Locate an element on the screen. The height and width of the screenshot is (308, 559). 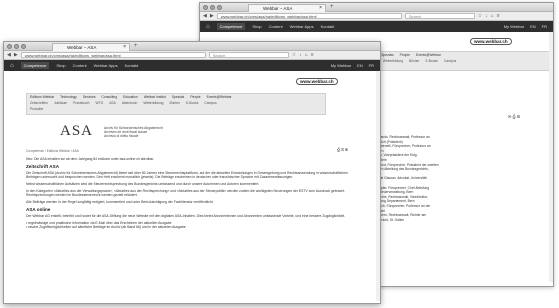
menu-item: Webbar Institut is located at coordinates (155, 97).